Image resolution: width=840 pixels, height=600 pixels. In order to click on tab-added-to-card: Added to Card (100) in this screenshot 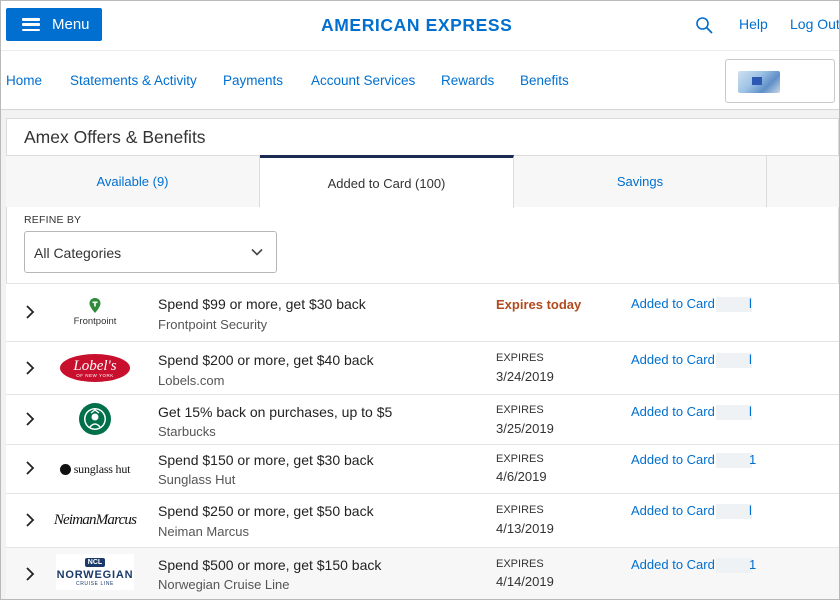, I will do `click(387, 181)`.